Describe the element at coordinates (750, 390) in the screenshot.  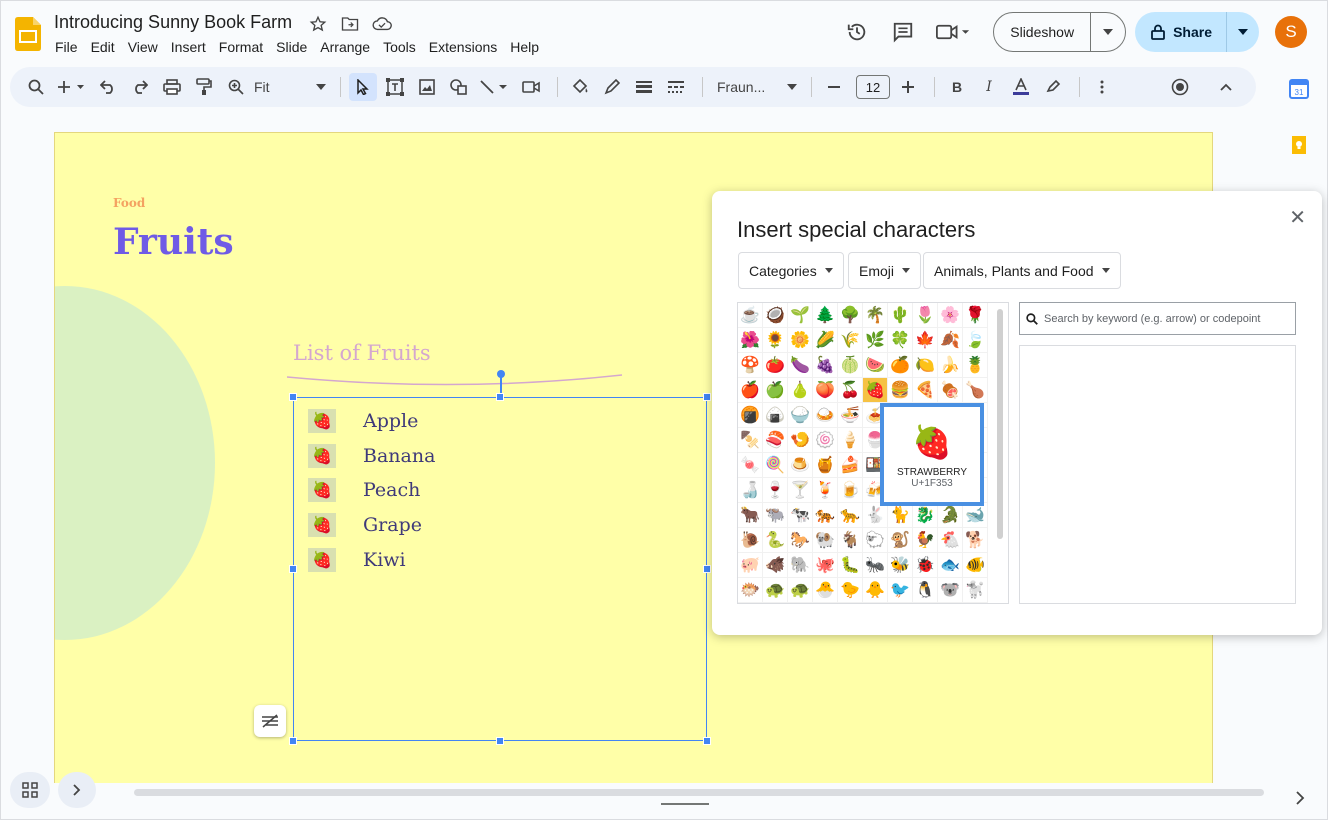
I see `emoji-cell: 🍎` at that location.